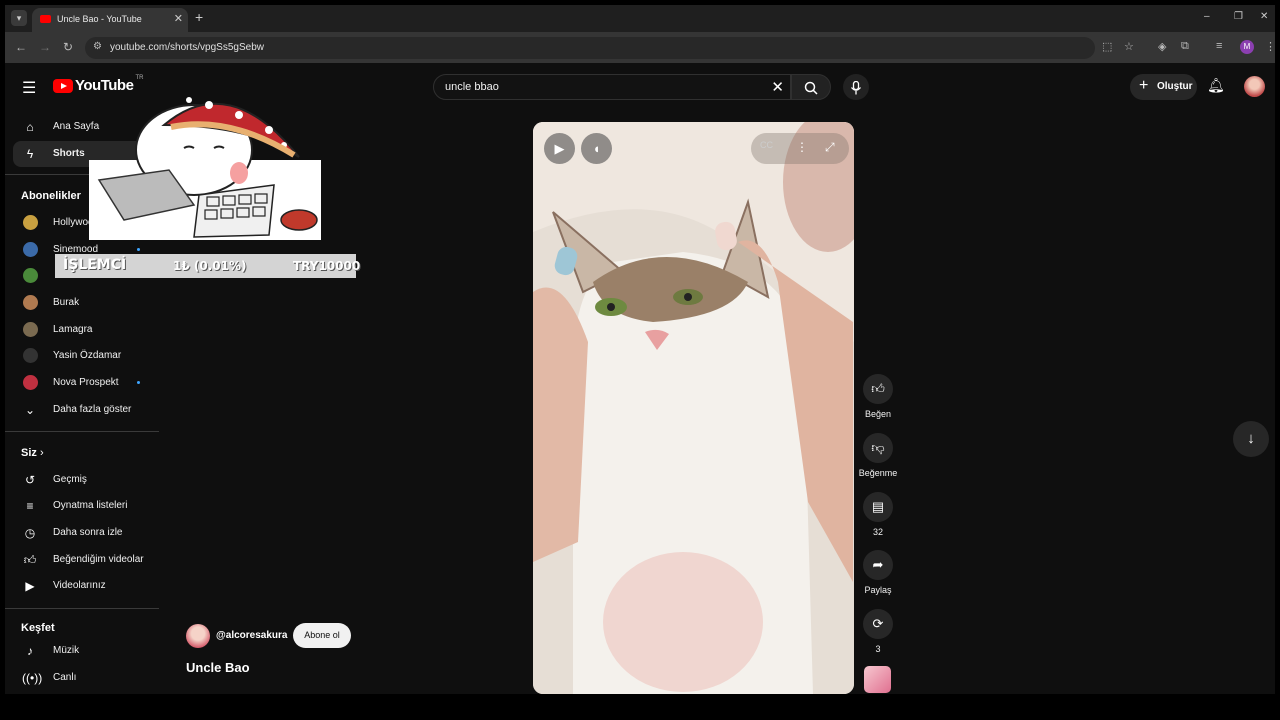 This screenshot has width=1280, height=720. I want to click on short-title: Uncle Bao, so click(218, 667).